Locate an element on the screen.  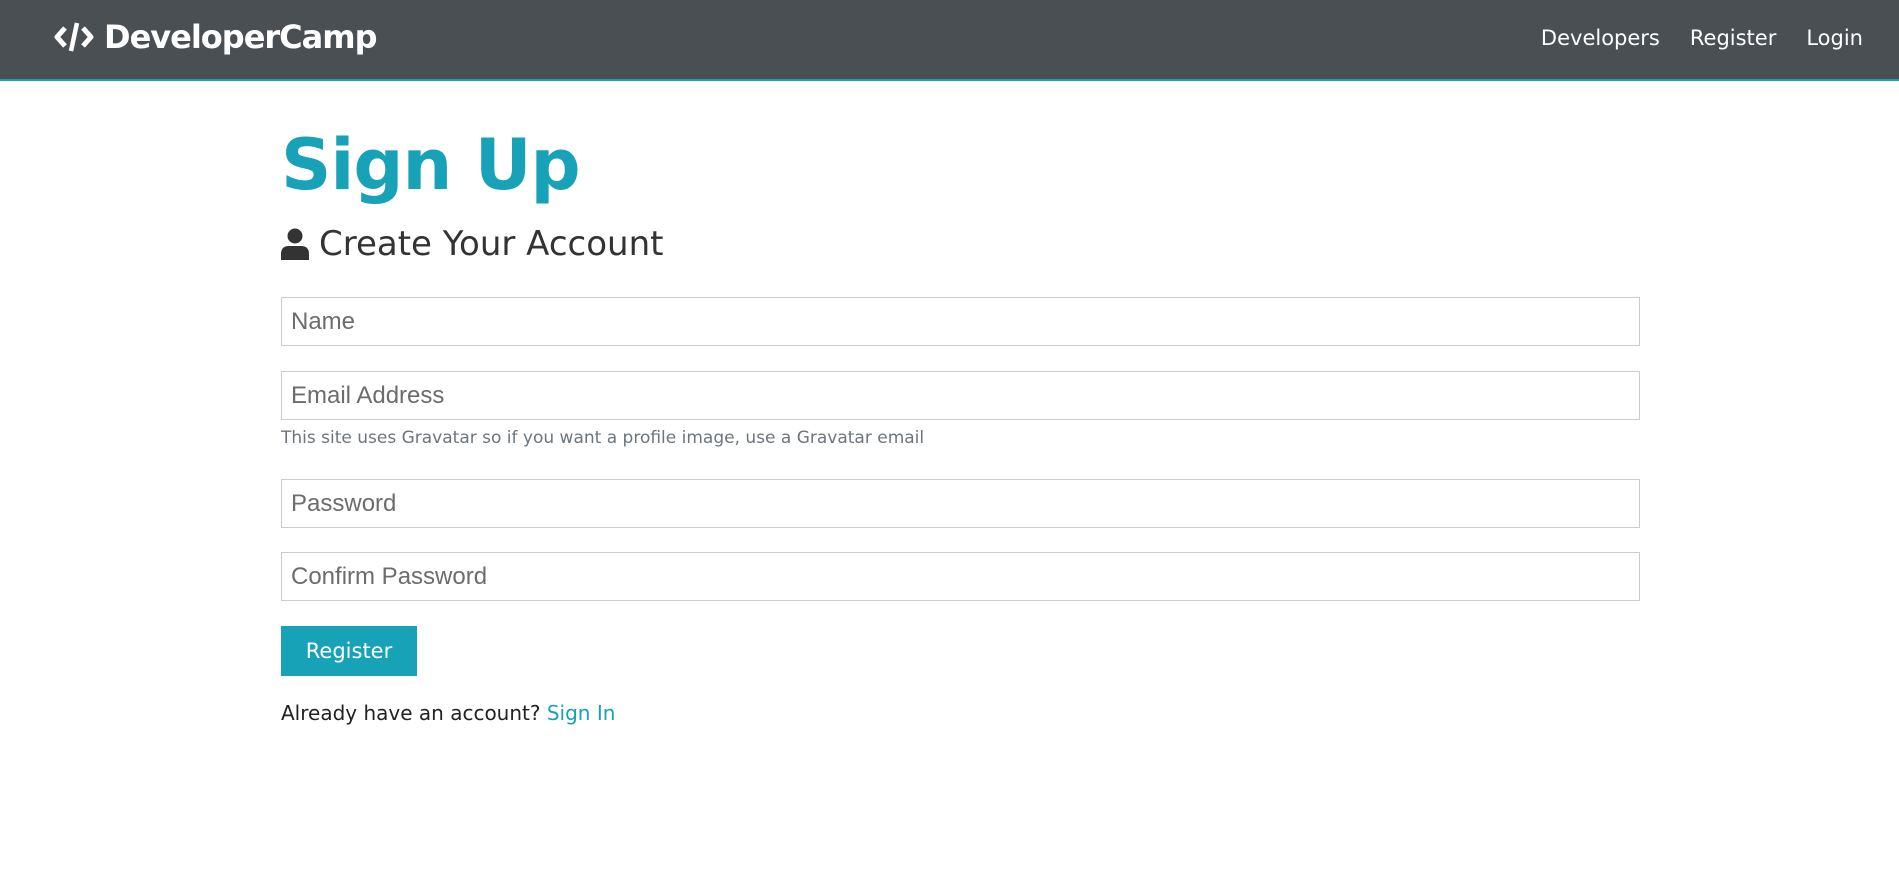
name-input is located at coordinates (960, 321).